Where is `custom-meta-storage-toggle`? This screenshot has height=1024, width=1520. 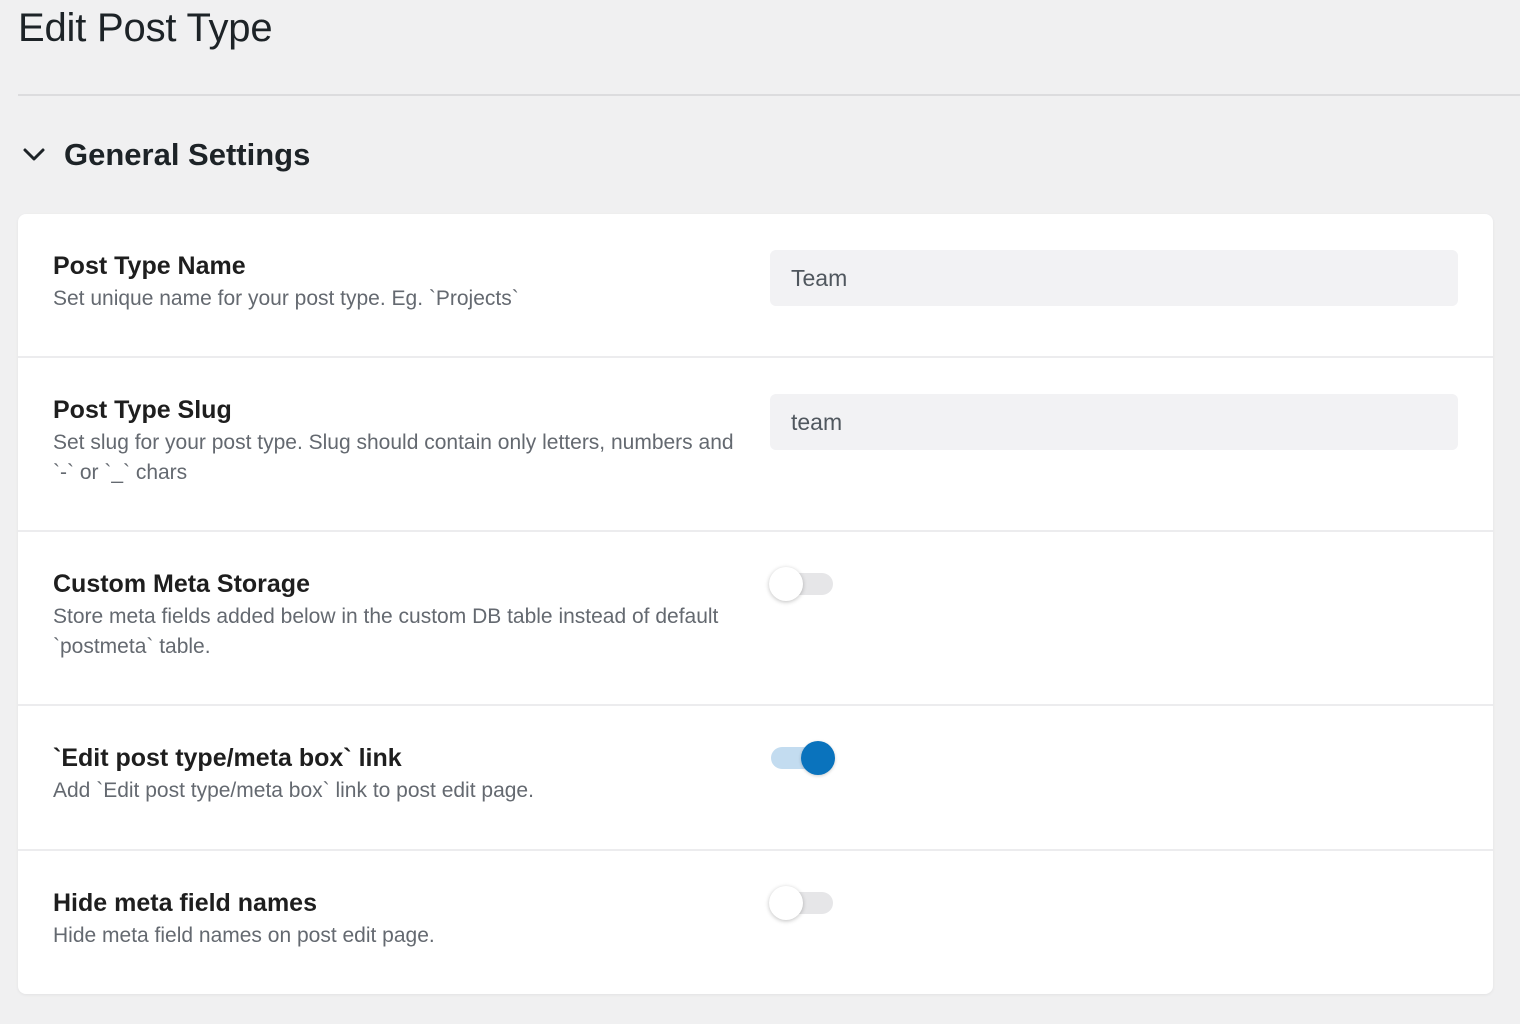
custom-meta-storage-toggle is located at coordinates (802, 584).